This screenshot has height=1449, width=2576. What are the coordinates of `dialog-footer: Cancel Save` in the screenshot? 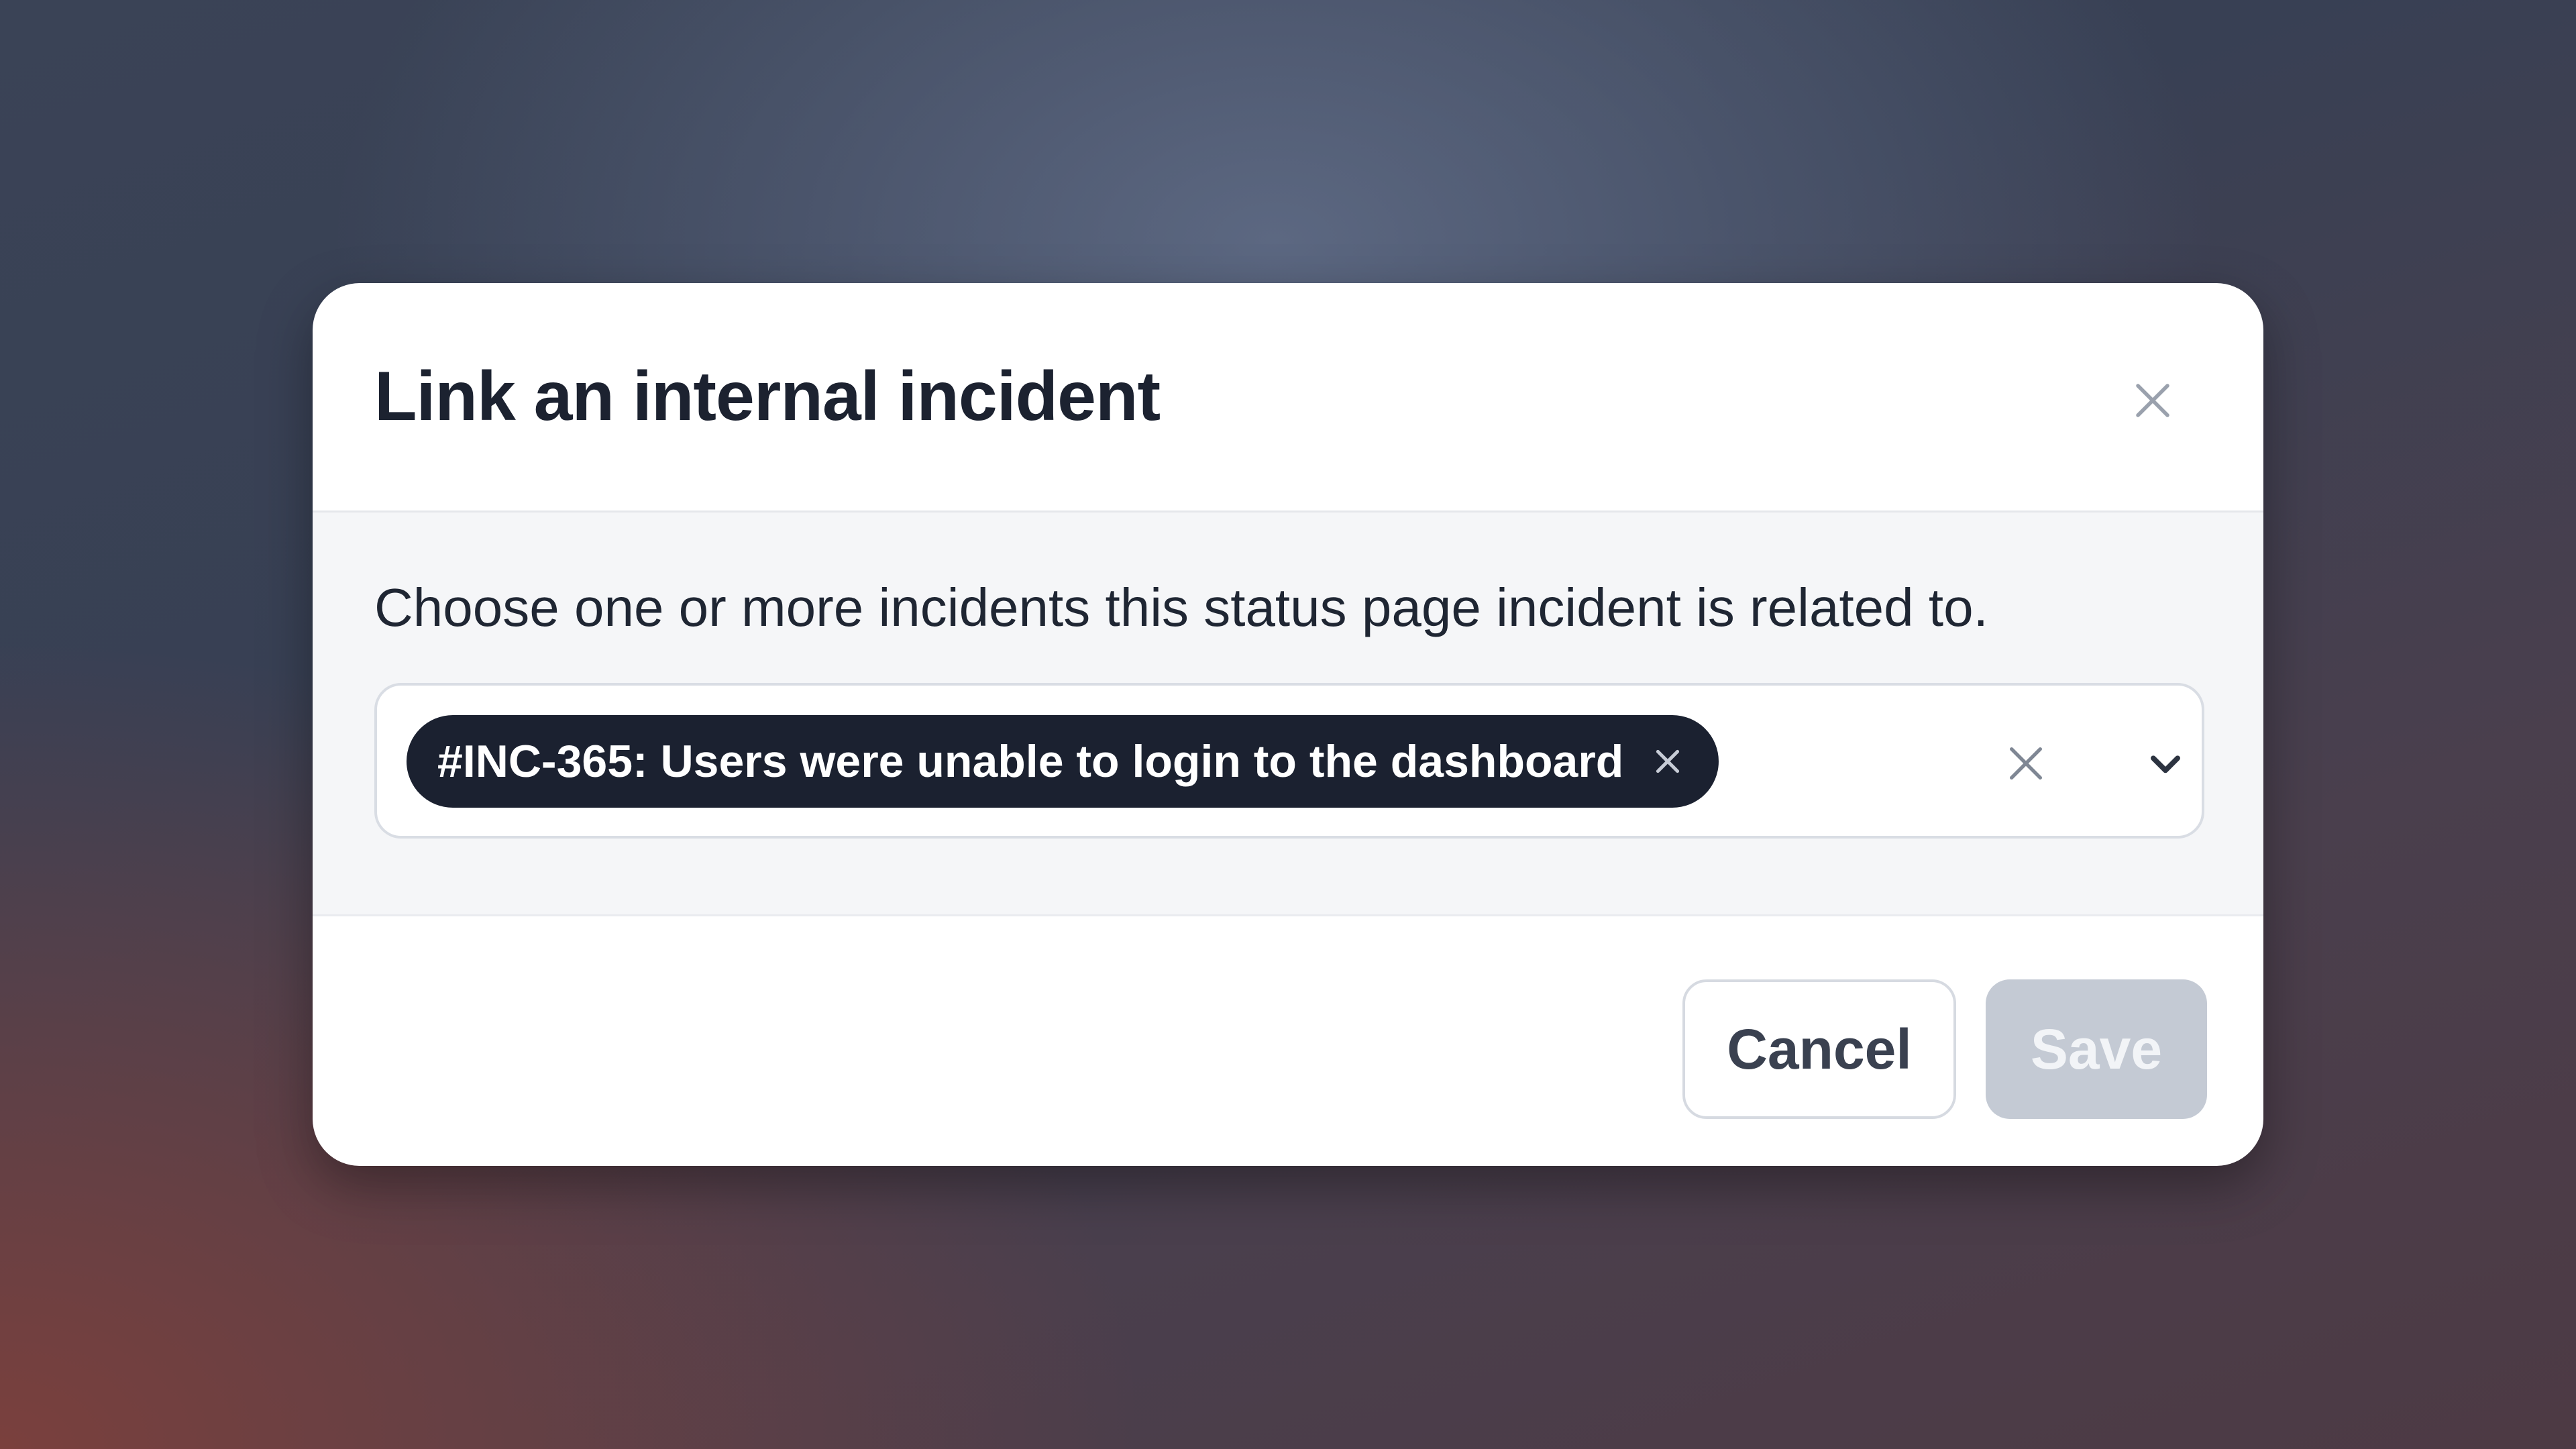 It's located at (1288, 1041).